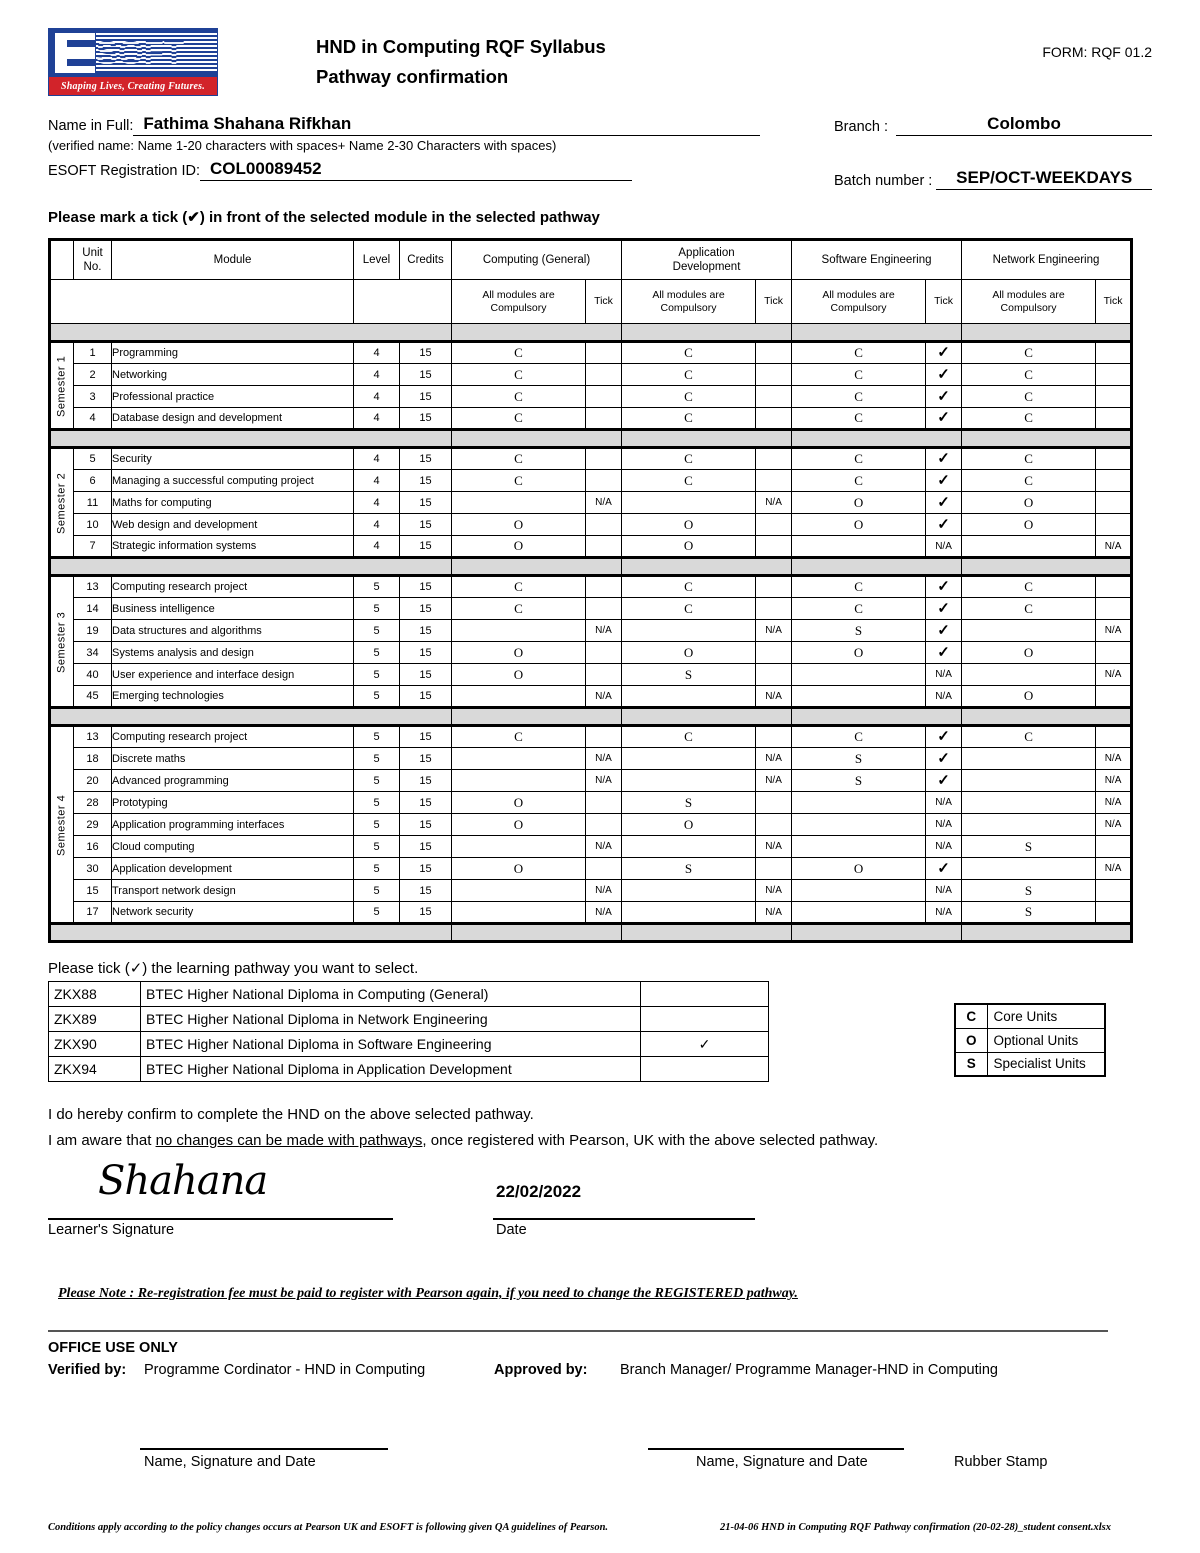 Image resolution: width=1200 pixels, height=1553 pixels. Describe the element at coordinates (402, 301) in the screenshot. I see `th-sub-blank2` at that location.